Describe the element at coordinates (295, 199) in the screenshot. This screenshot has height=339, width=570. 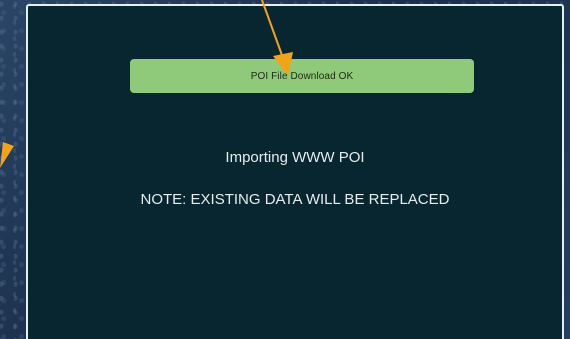
I see `import-warning-note: NOTE: EXISTING DATA WILL BE REPLACED` at that location.